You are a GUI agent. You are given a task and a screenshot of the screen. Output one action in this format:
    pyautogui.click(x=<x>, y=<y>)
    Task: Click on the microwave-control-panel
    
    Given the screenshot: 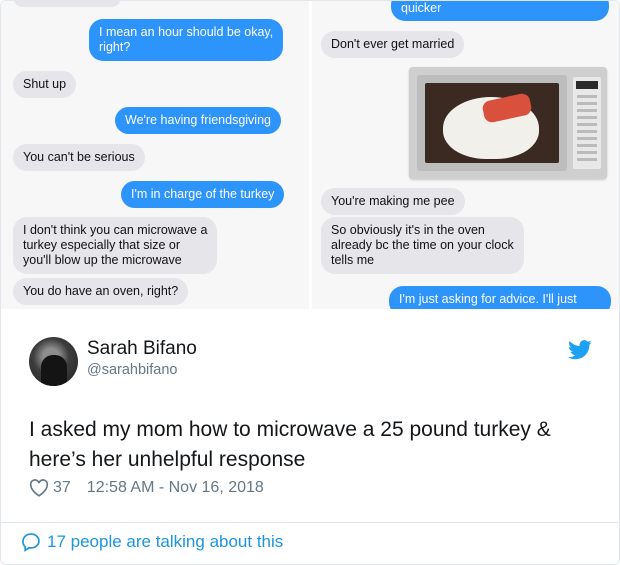 What is the action you would take?
    pyautogui.click(x=587, y=123)
    